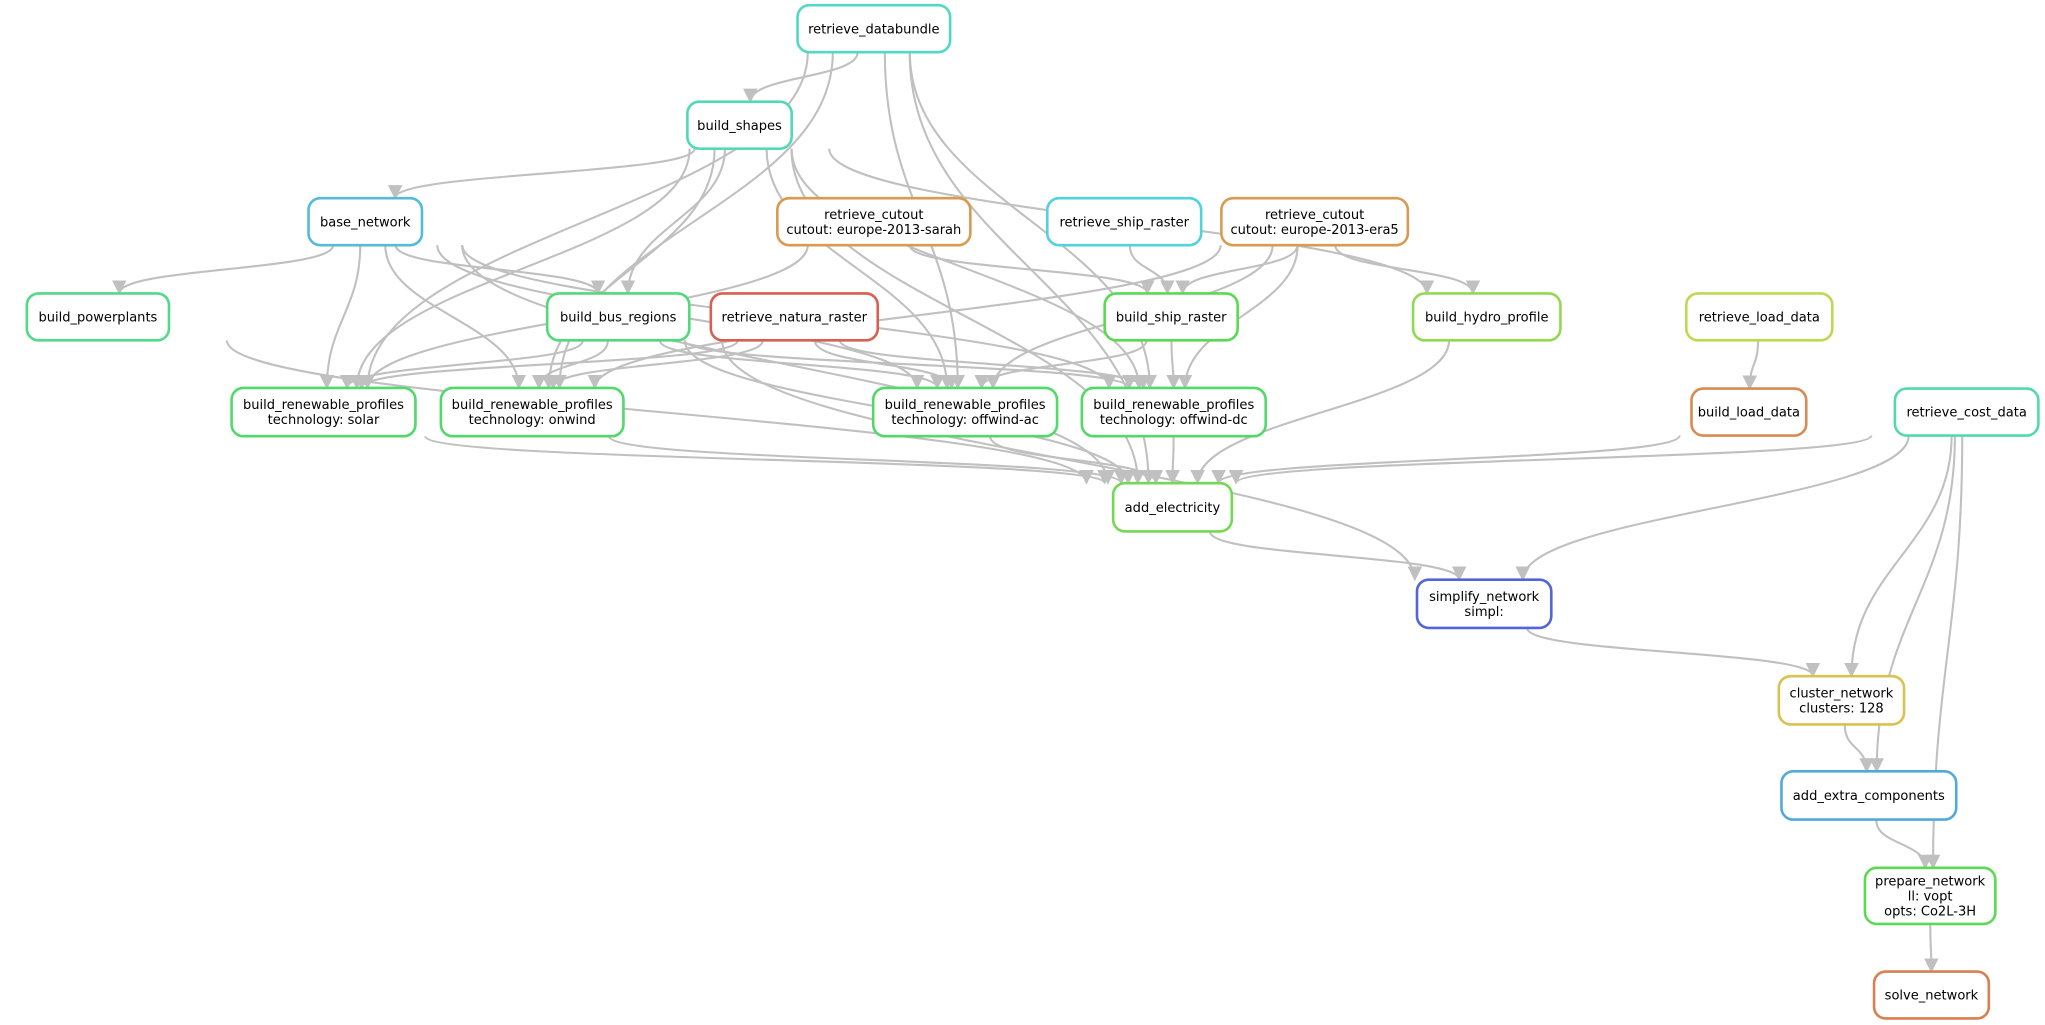 Image resolution: width=2045 pixels, height=1025 pixels. What do you see at coordinates (542, 174) in the screenshot?
I see `edge-build_shapes-to-base_network` at bounding box center [542, 174].